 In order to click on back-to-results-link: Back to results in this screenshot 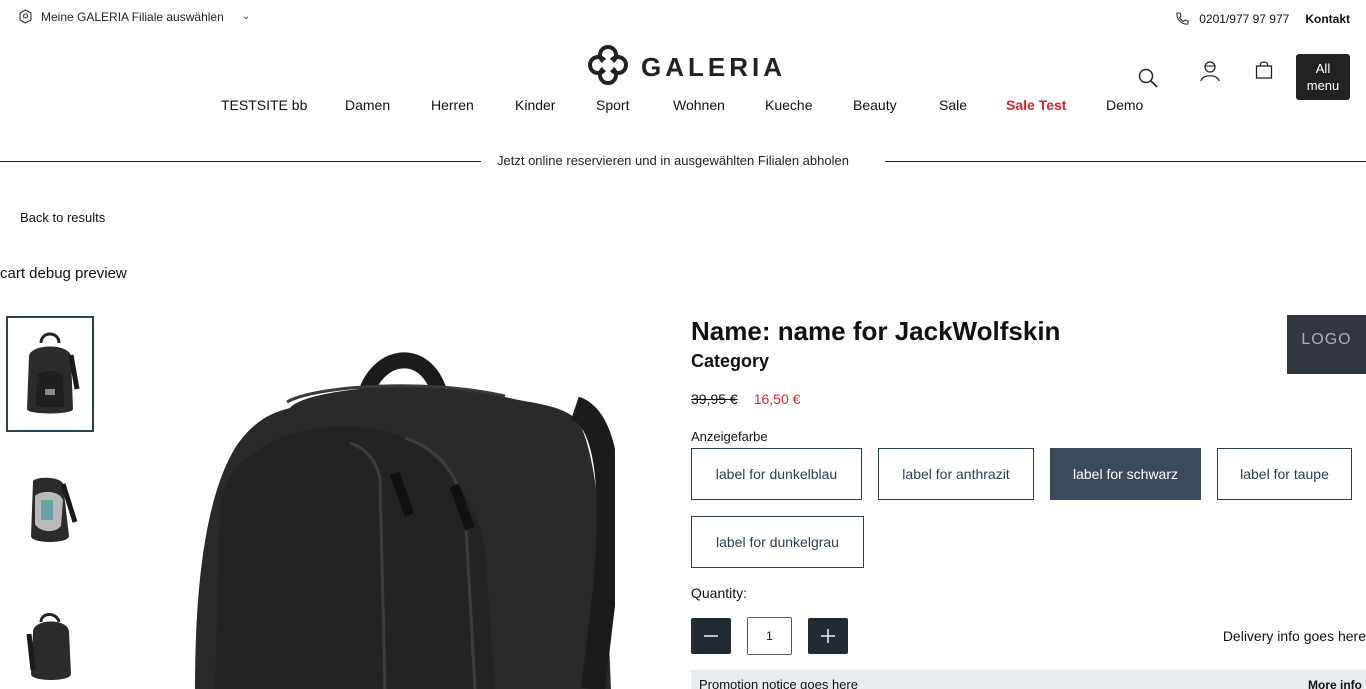, I will do `click(62, 217)`.